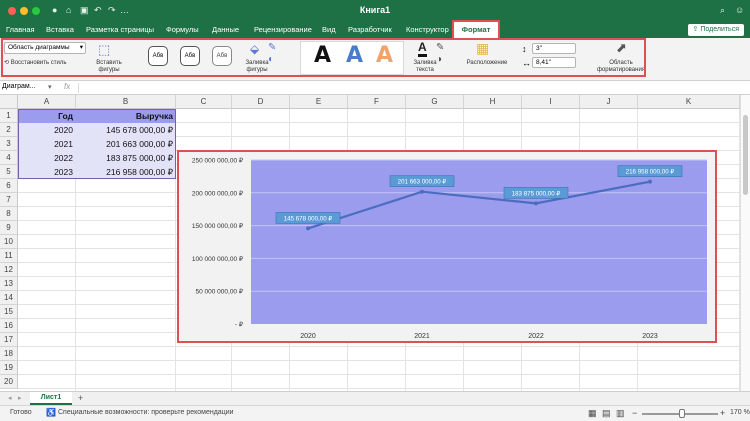  Describe the element at coordinates (526, 63) in the screenshot. I see `width-icon: ↔` at that location.